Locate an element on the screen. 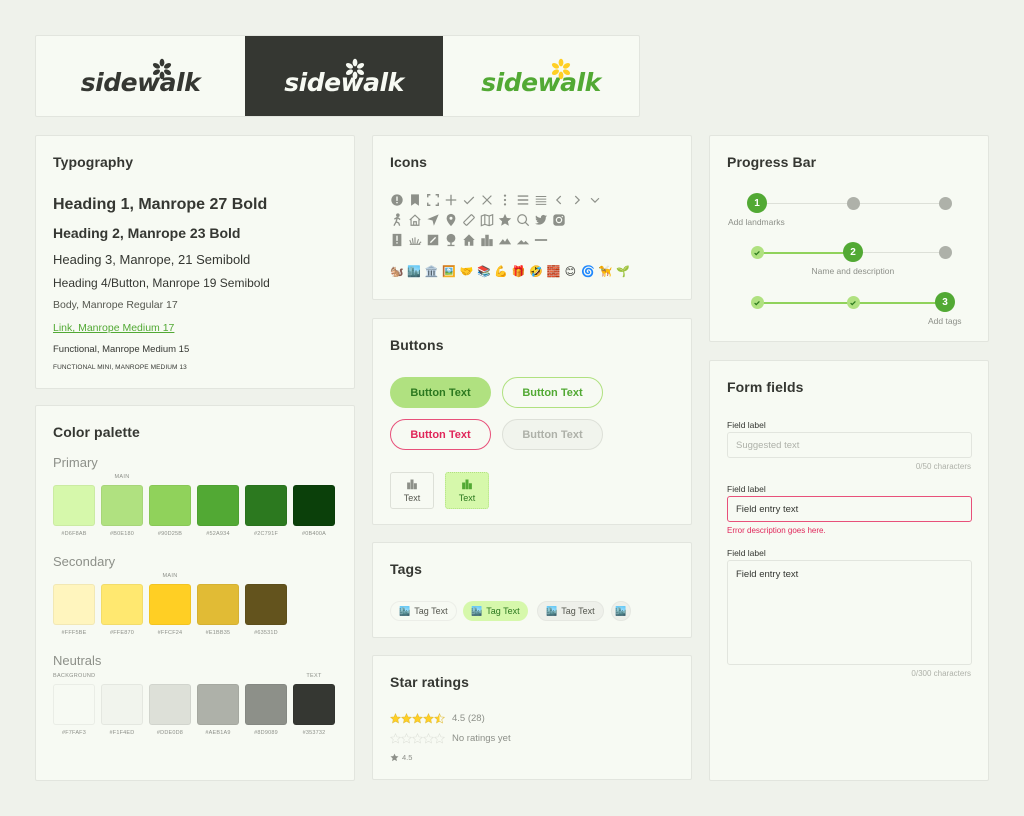 The width and height of the screenshot is (1024, 816). swatch-hex: #F1F4ED is located at coordinates (122, 733).